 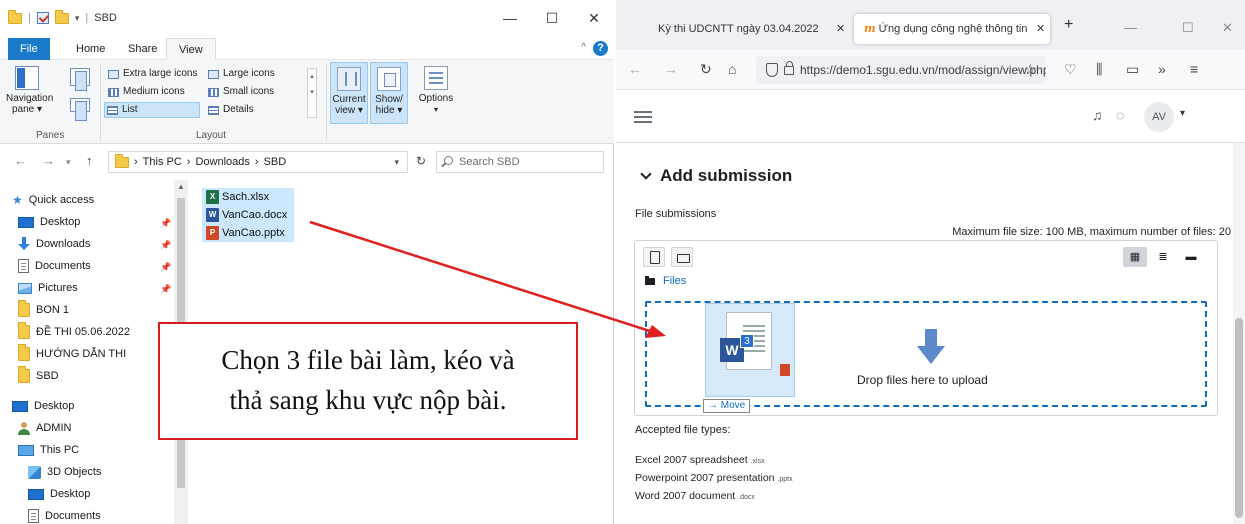 What do you see at coordinates (1191, 257) in the screenshot?
I see `view-tree-button: ▬` at bounding box center [1191, 257].